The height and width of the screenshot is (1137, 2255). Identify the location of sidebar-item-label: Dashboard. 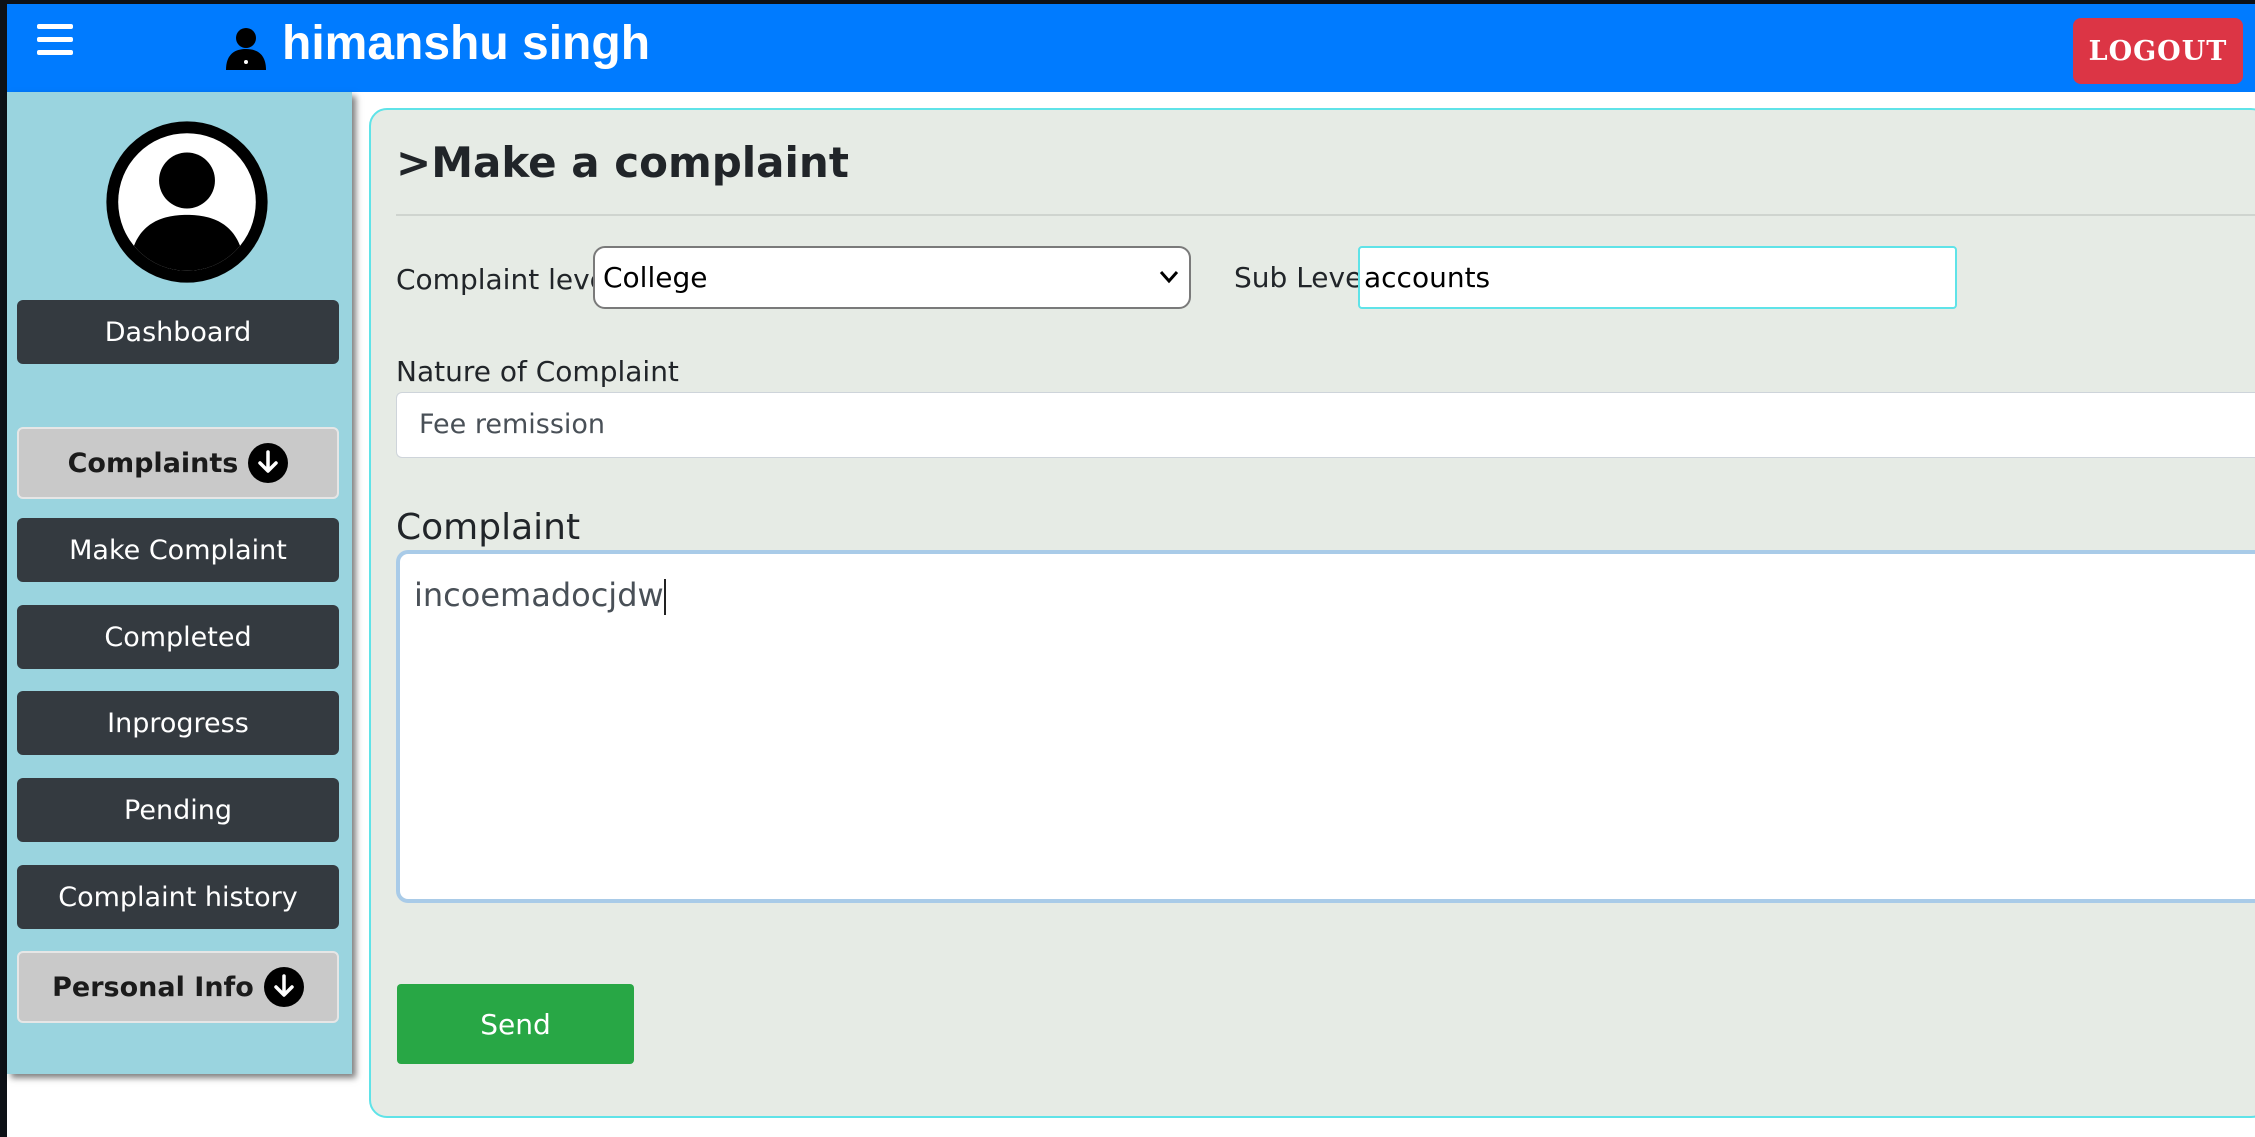
(178, 332).